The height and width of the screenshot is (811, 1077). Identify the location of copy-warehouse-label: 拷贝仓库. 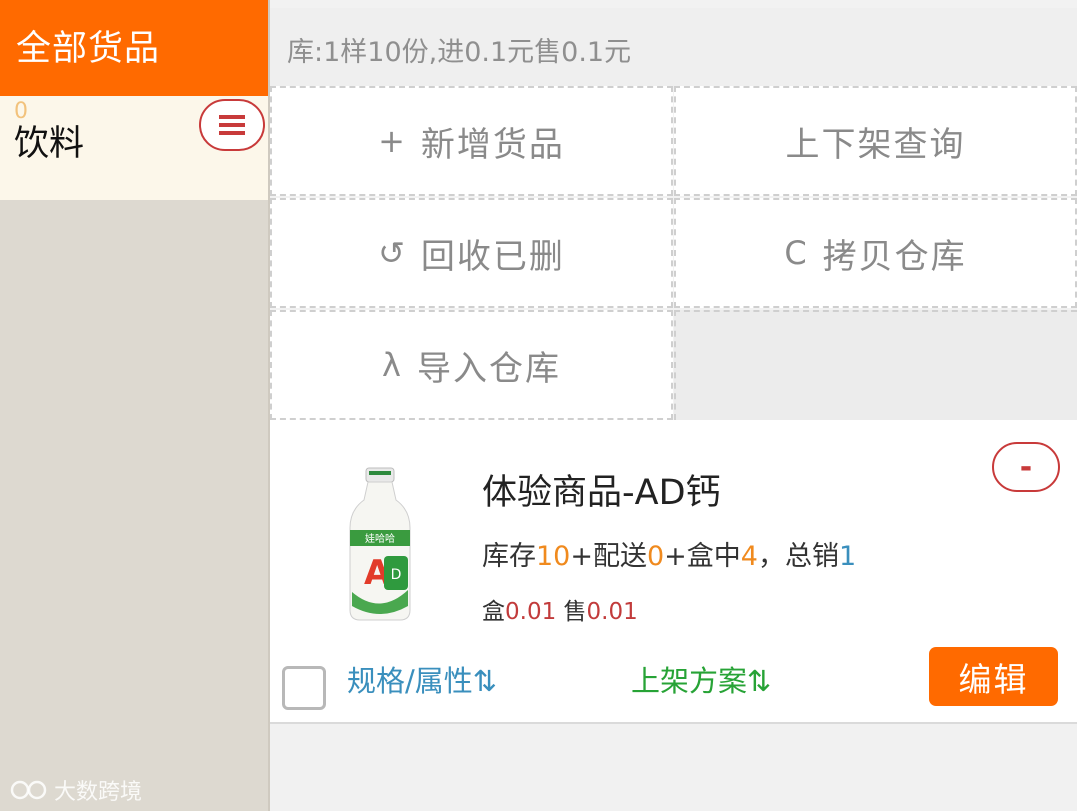
(894, 256).